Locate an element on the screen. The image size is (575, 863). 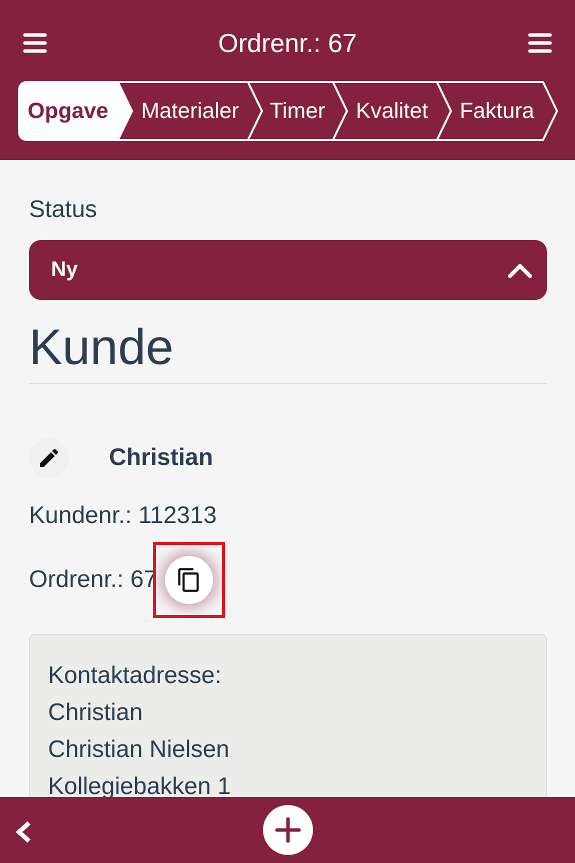
address-line: Christian Nielsen is located at coordinates (139, 750).